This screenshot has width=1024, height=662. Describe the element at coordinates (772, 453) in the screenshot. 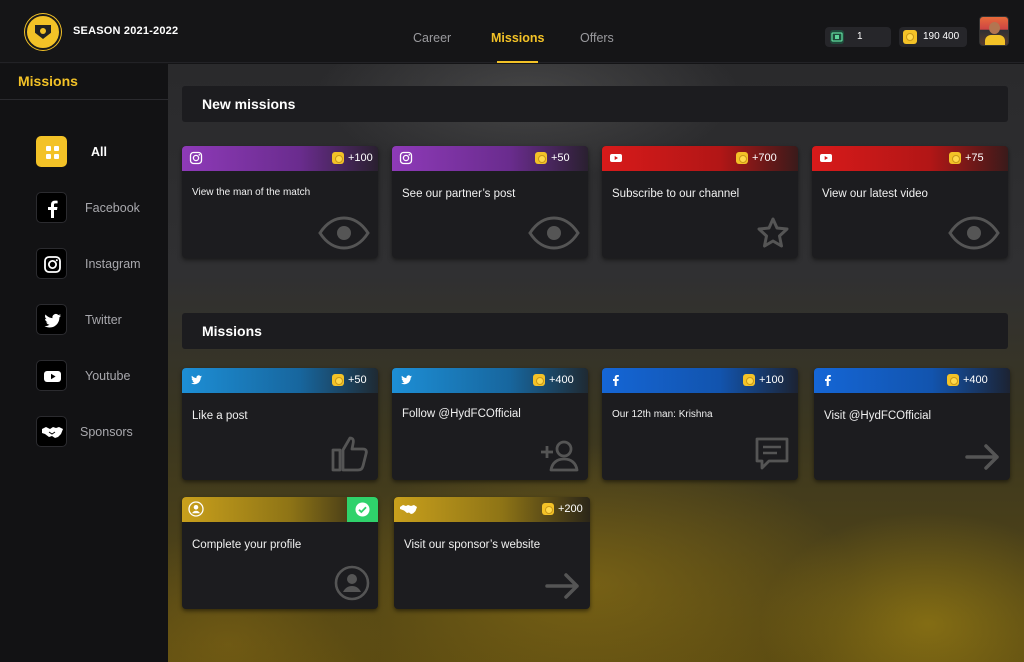

I see `comment-icon` at that location.